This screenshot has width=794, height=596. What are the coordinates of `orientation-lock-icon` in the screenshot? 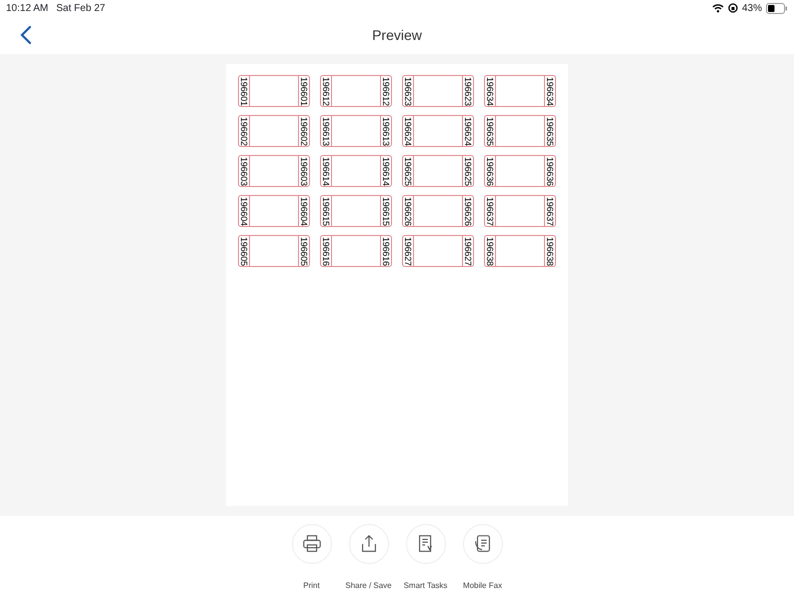 It's located at (733, 8).